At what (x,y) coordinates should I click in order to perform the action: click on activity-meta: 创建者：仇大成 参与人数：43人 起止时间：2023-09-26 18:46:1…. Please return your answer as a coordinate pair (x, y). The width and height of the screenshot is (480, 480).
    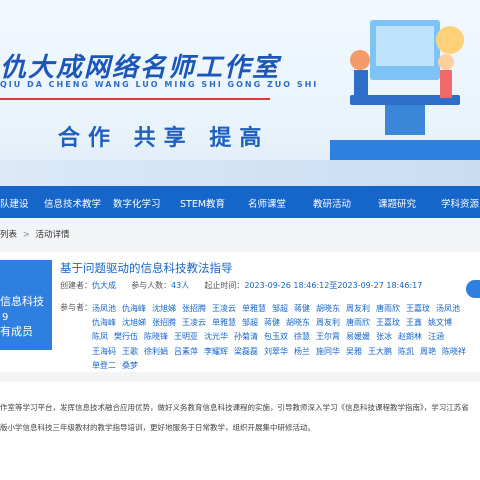
    Looking at the image, I should click on (241, 285).